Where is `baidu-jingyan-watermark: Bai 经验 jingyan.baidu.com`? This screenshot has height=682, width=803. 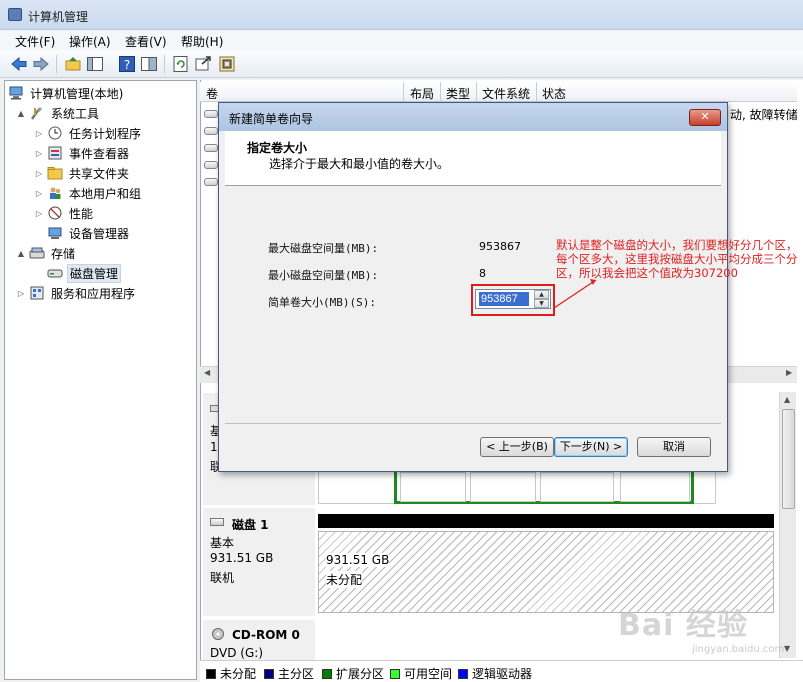
baidu-jingyan-watermark: Bai 经验 jingyan.baidu.com is located at coordinates (708, 628).